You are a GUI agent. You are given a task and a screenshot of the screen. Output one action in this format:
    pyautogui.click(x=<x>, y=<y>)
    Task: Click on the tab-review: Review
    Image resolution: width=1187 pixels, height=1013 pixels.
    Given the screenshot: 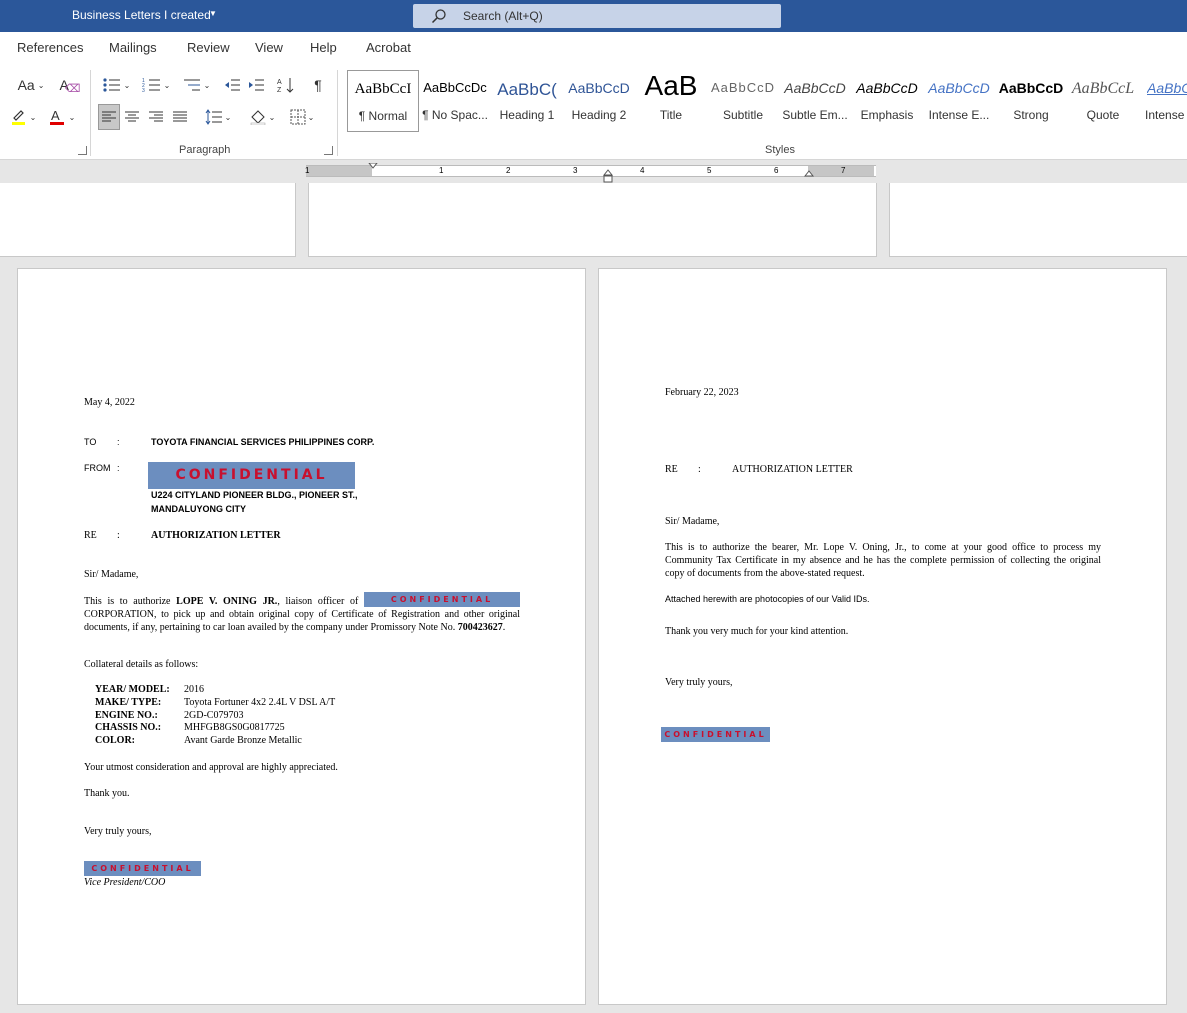 What is the action you would take?
    pyautogui.click(x=208, y=47)
    